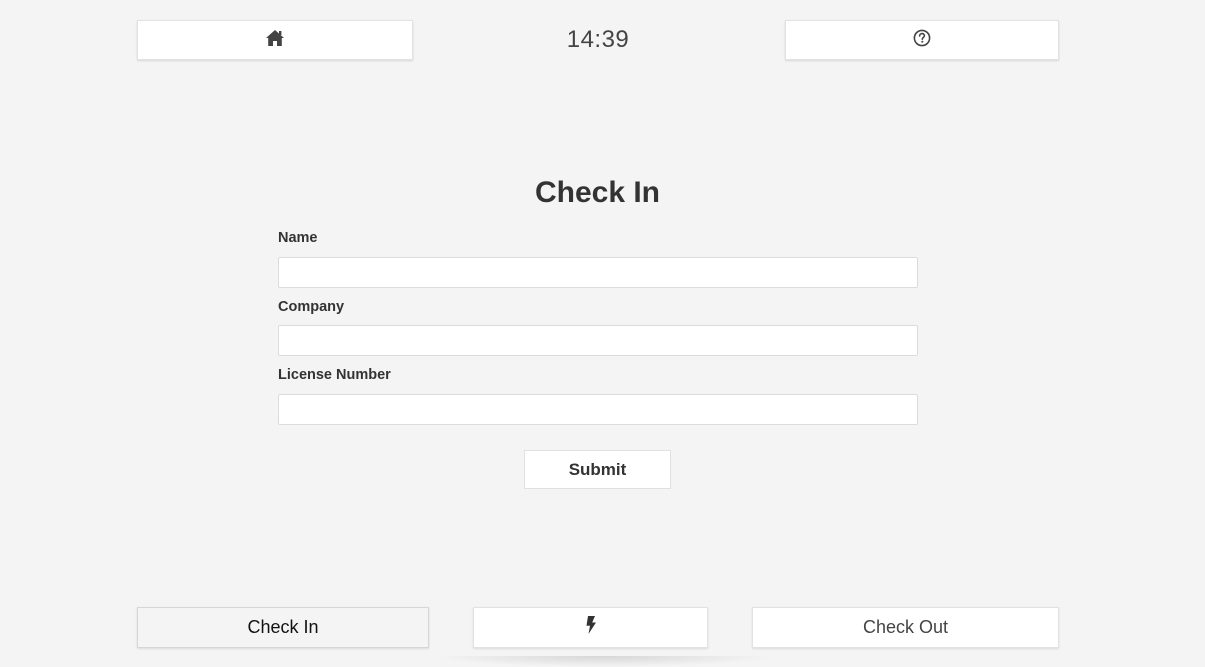 This screenshot has width=1205, height=667. I want to click on bottom-drawer-shadow, so click(602, 661).